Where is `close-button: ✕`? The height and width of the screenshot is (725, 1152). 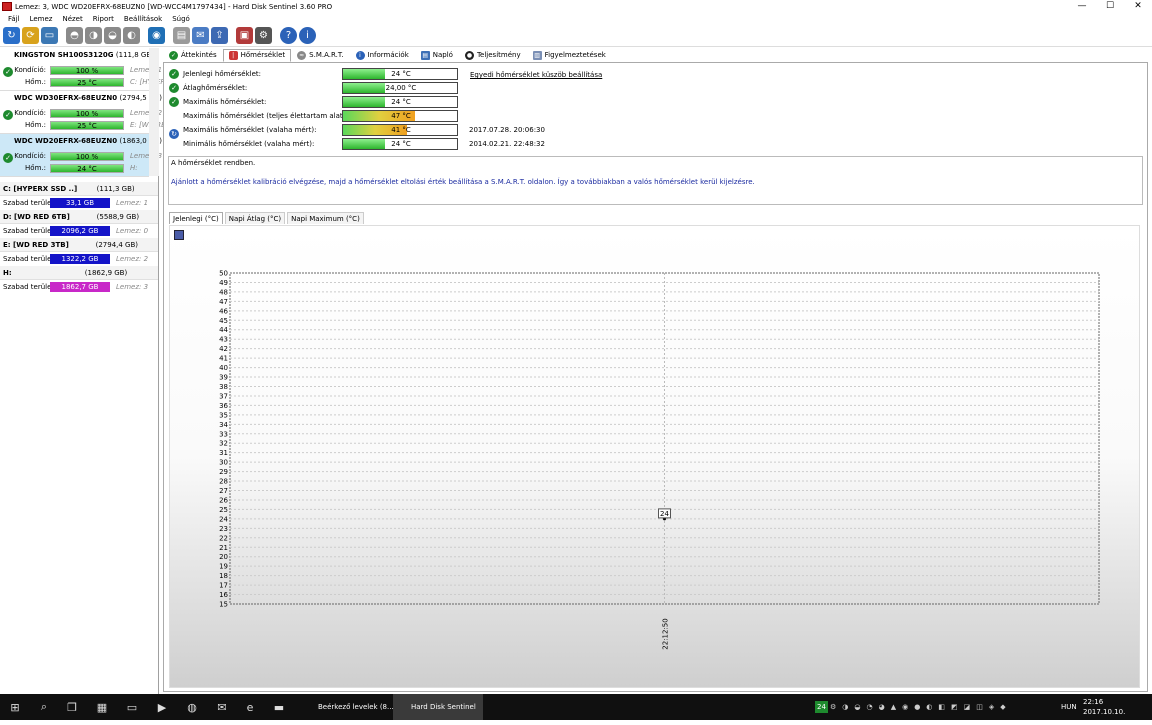 close-button: ✕ is located at coordinates (1138, 6).